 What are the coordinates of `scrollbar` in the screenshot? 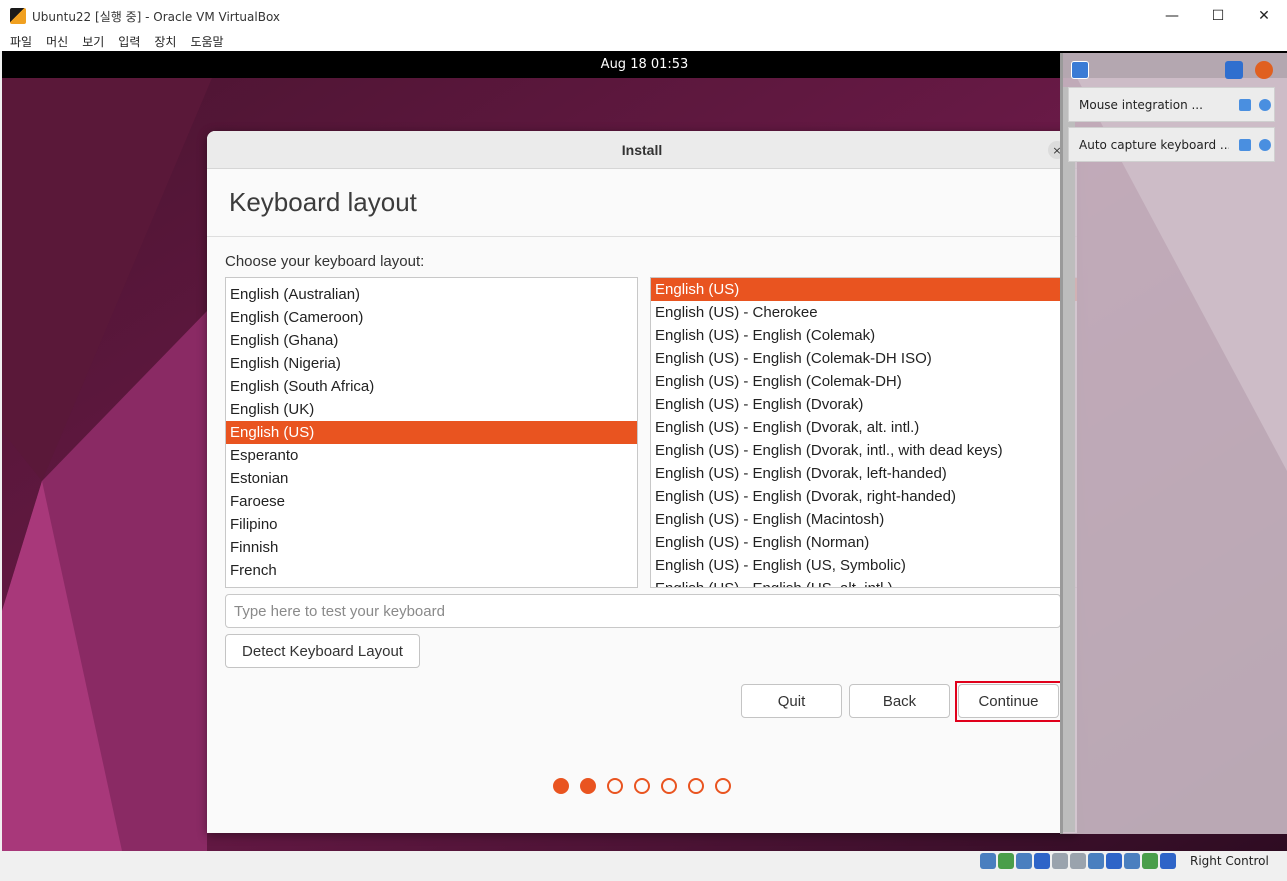 It's located at (1069, 459).